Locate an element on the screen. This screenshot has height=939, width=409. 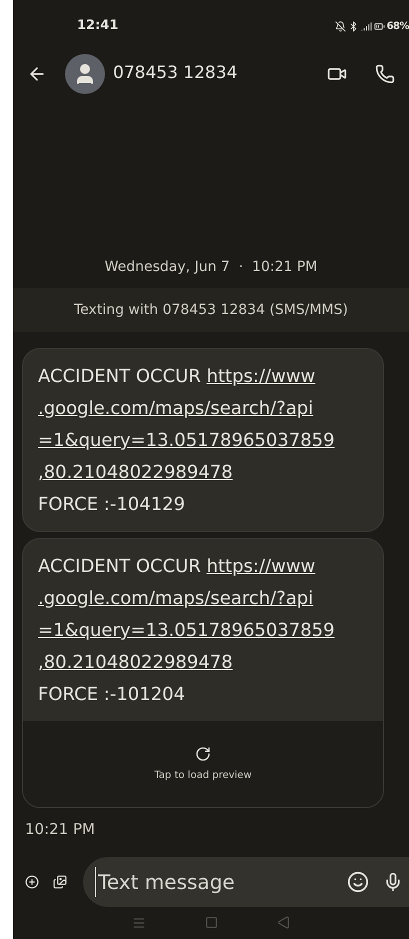
emoji-button is located at coordinates (358, 881).